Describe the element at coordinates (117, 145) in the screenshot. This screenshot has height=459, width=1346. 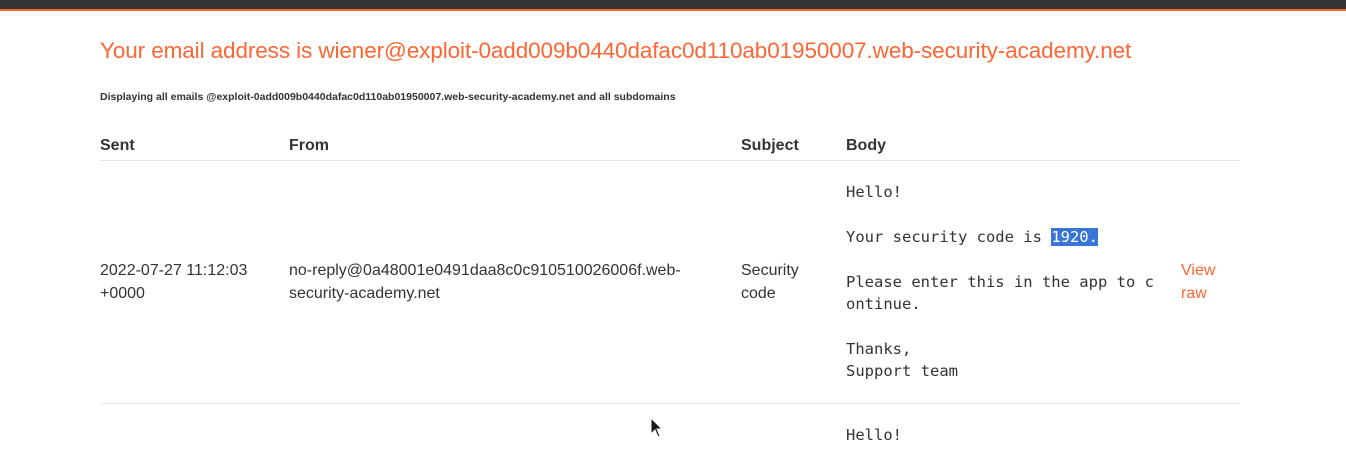
I see `column-header-sent: Sent` at that location.